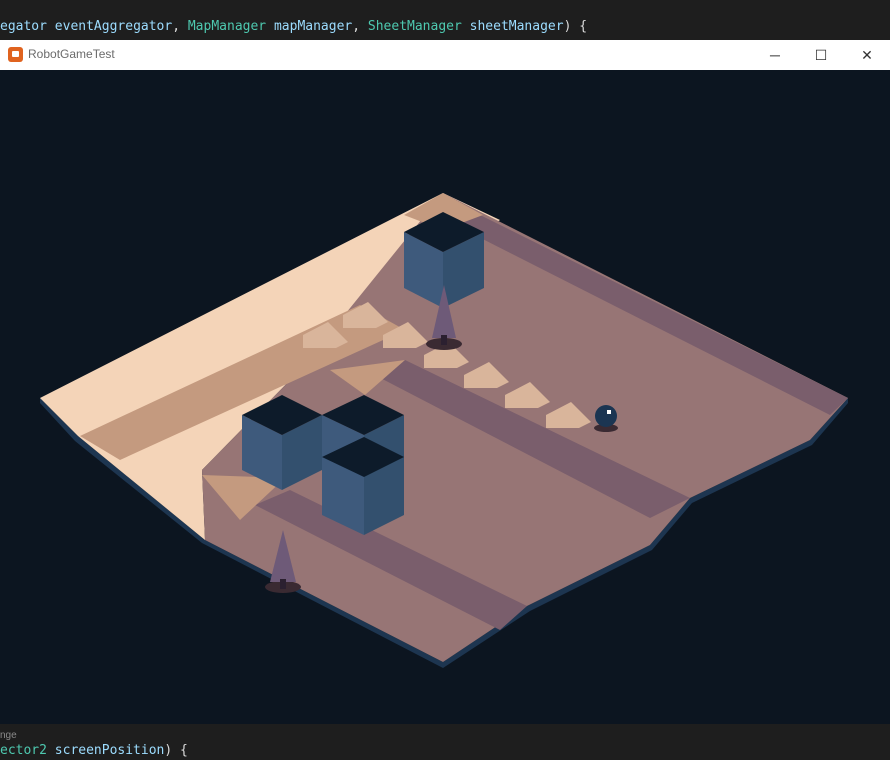 This screenshot has width=890, height=760. I want to click on code-token: MapManager, so click(227, 26).